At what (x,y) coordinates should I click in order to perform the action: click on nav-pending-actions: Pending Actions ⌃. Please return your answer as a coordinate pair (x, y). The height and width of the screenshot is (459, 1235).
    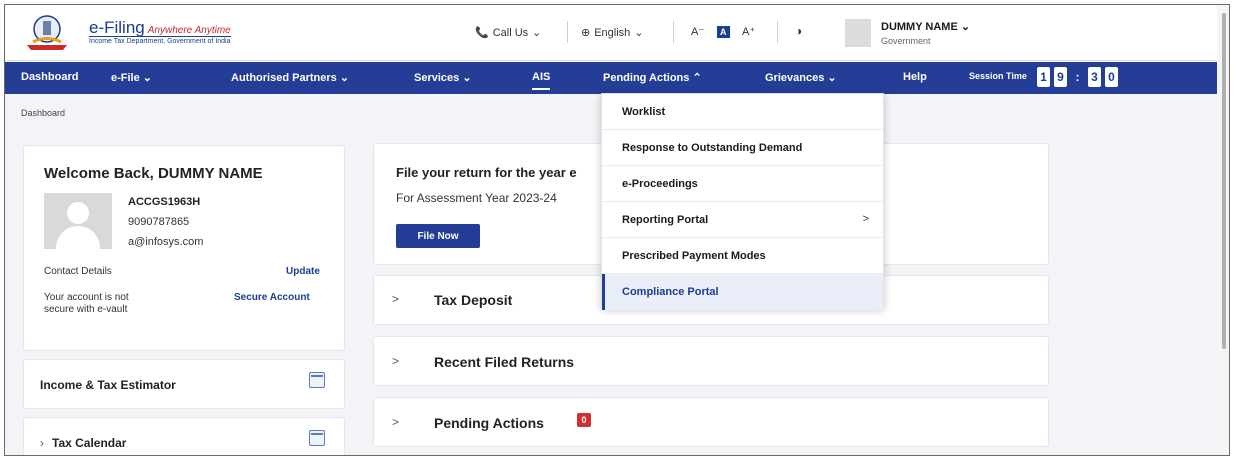
    Looking at the image, I should click on (652, 77).